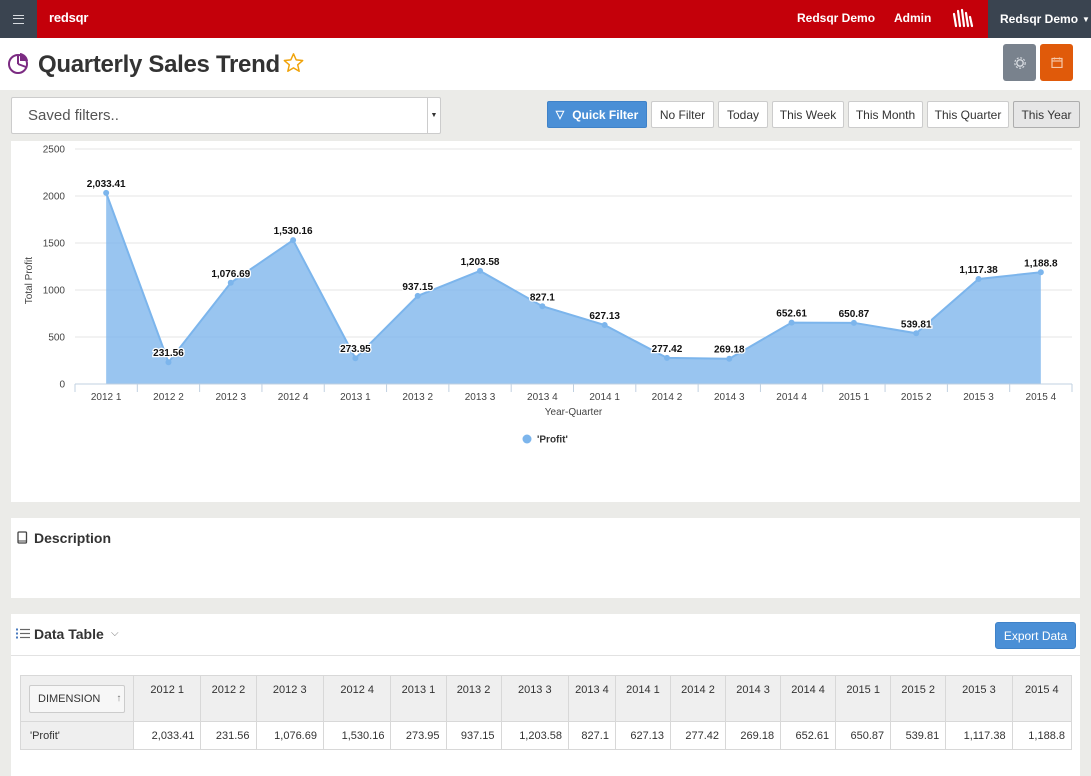  What do you see at coordinates (77, 698) in the screenshot?
I see `dimension-header: DIMENSION ↑` at bounding box center [77, 698].